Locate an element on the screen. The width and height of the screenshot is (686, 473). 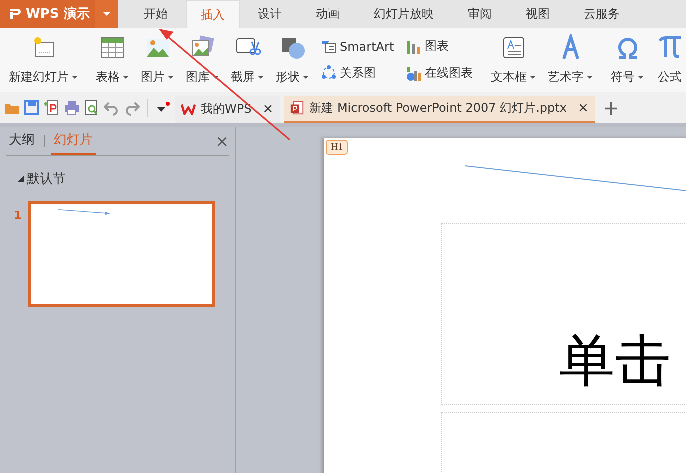
save-icon is located at coordinates (32, 108).